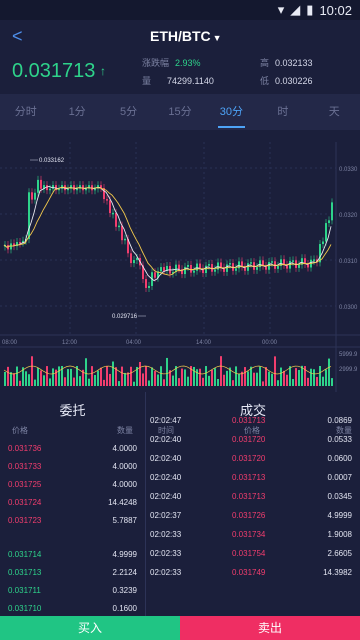 The width and height of the screenshot is (360, 640). I want to click on tab-2: 5分, so click(128, 112).